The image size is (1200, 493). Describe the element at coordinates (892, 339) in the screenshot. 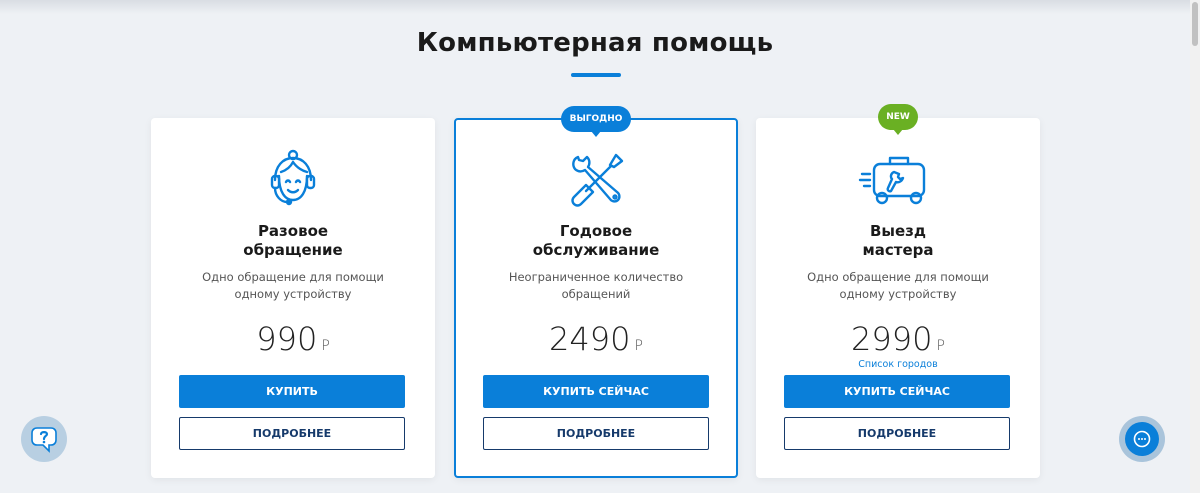

I see `price-value: 2990` at that location.